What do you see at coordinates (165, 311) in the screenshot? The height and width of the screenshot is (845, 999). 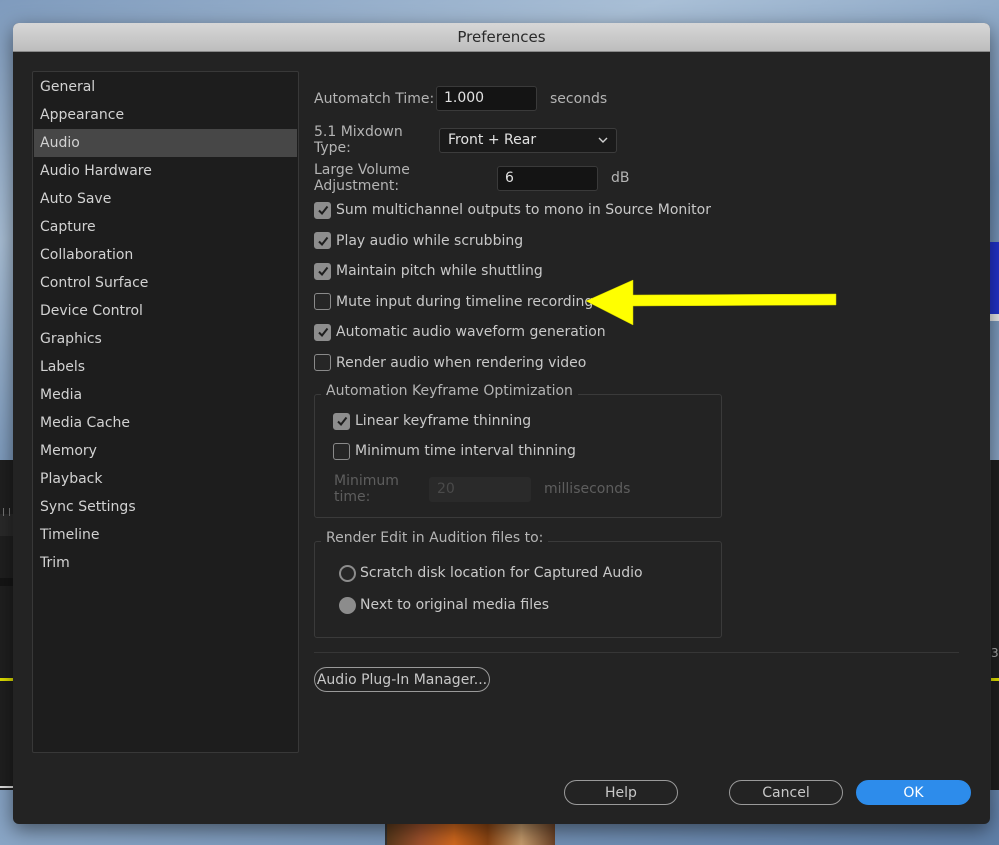 I see `sidebar-item-device-control: Device Control` at bounding box center [165, 311].